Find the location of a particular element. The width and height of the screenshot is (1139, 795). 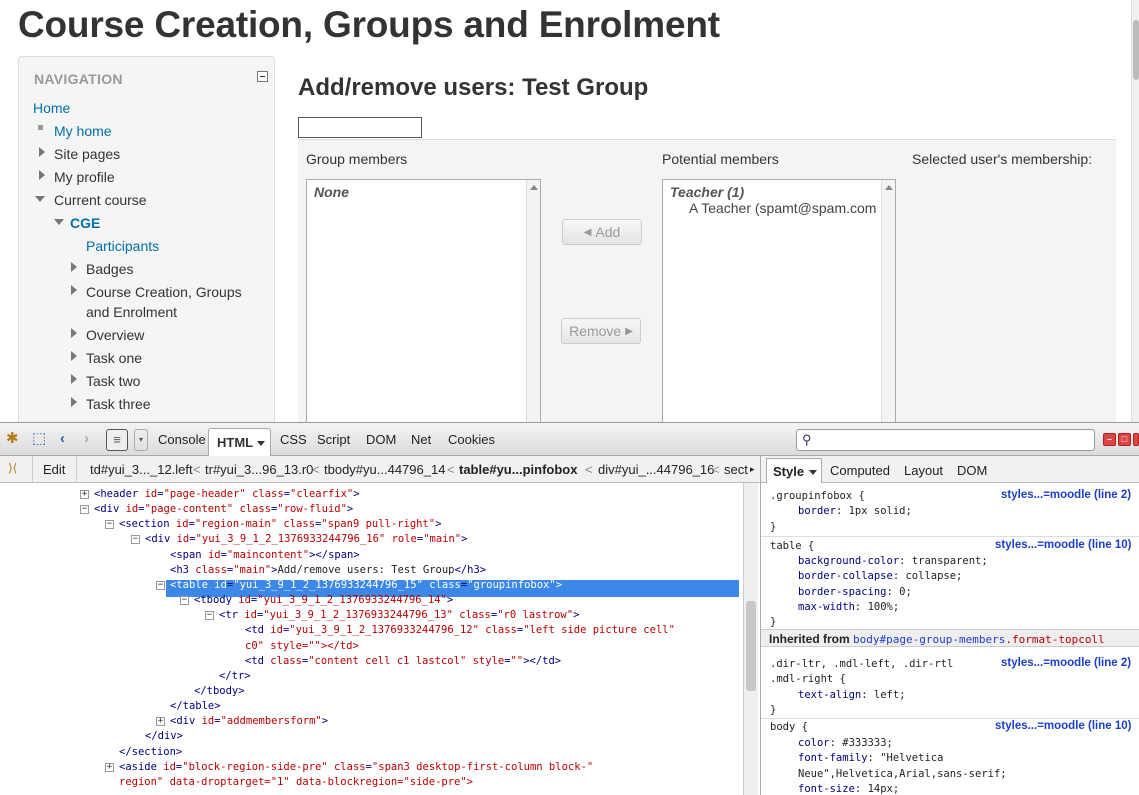

forward-icon: › is located at coordinates (86, 439).